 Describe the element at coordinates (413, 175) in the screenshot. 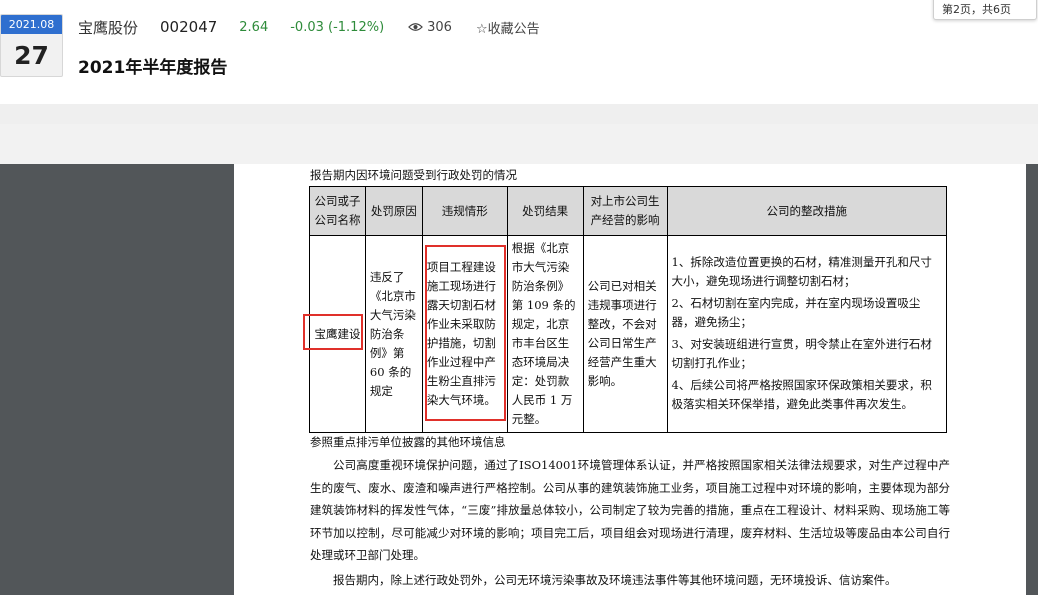

I see `section-title: 报告期内因环境问题受到行政处罚的情况` at that location.